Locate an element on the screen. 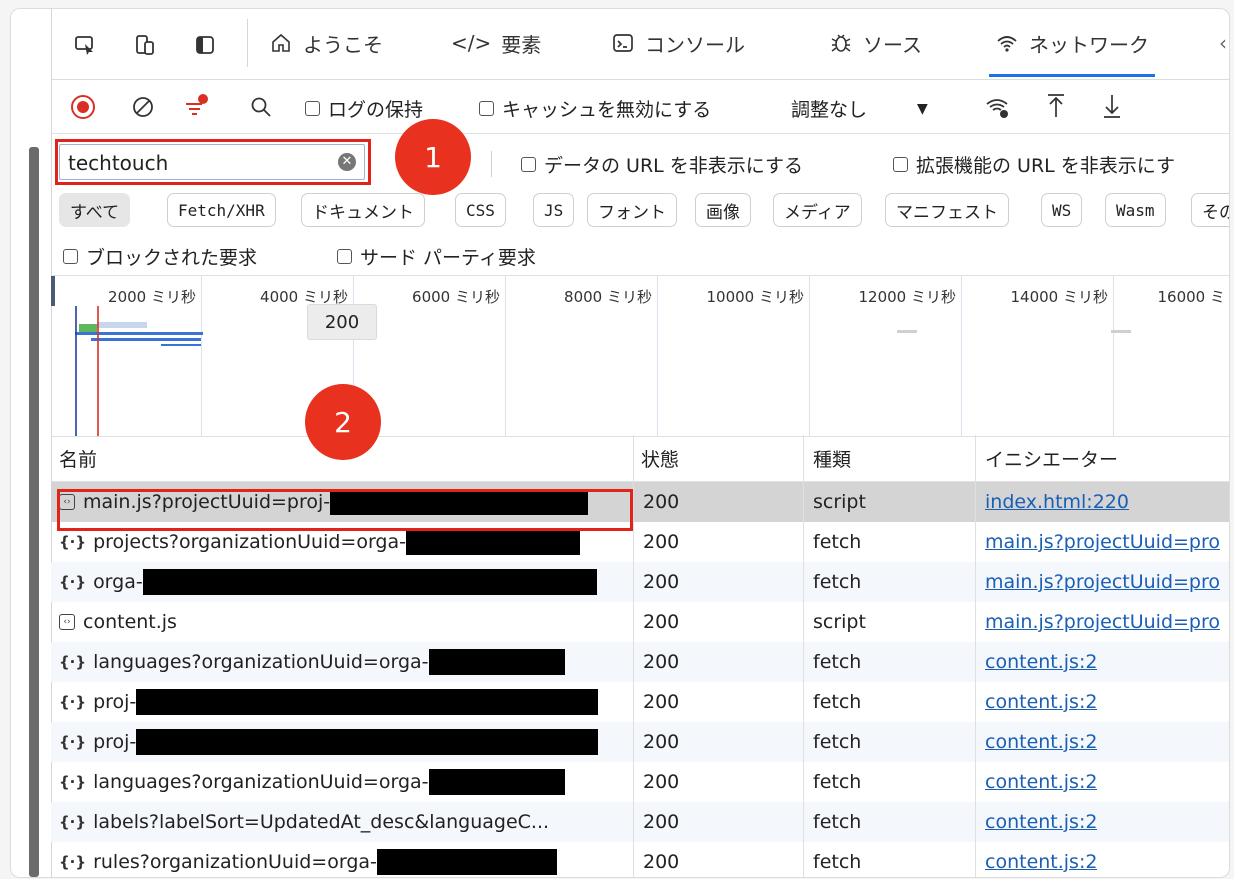  hide-data-urls-checkbox: データの URL を非表示にする is located at coordinates (662, 164).